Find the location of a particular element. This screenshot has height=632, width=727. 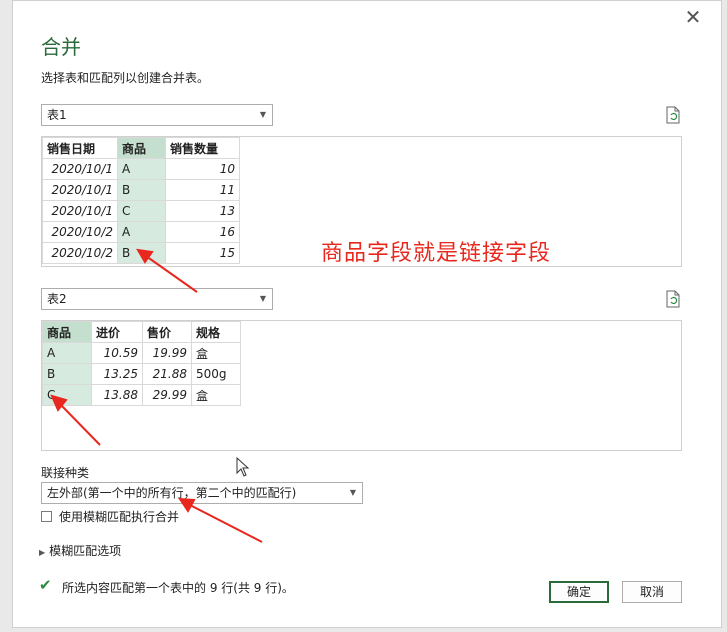

status-text: 所选内容匹配第一个表中的 9 行(共 9 行)。 is located at coordinates (178, 588).